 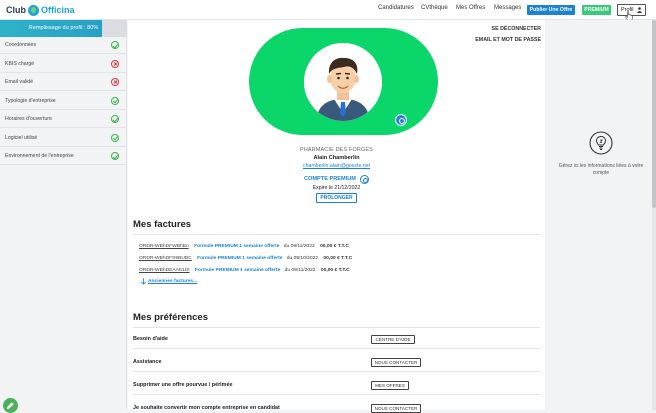 I want to click on progress-label: Remplissage du profil : 80%, so click(x=63, y=28).